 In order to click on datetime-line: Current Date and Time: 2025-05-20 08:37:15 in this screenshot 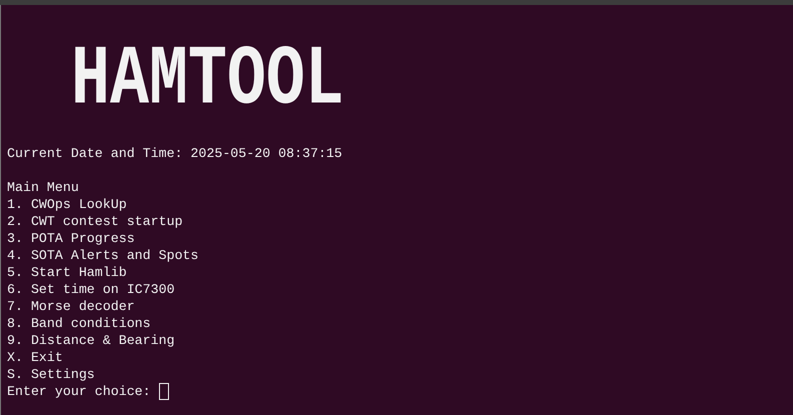, I will do `click(175, 153)`.